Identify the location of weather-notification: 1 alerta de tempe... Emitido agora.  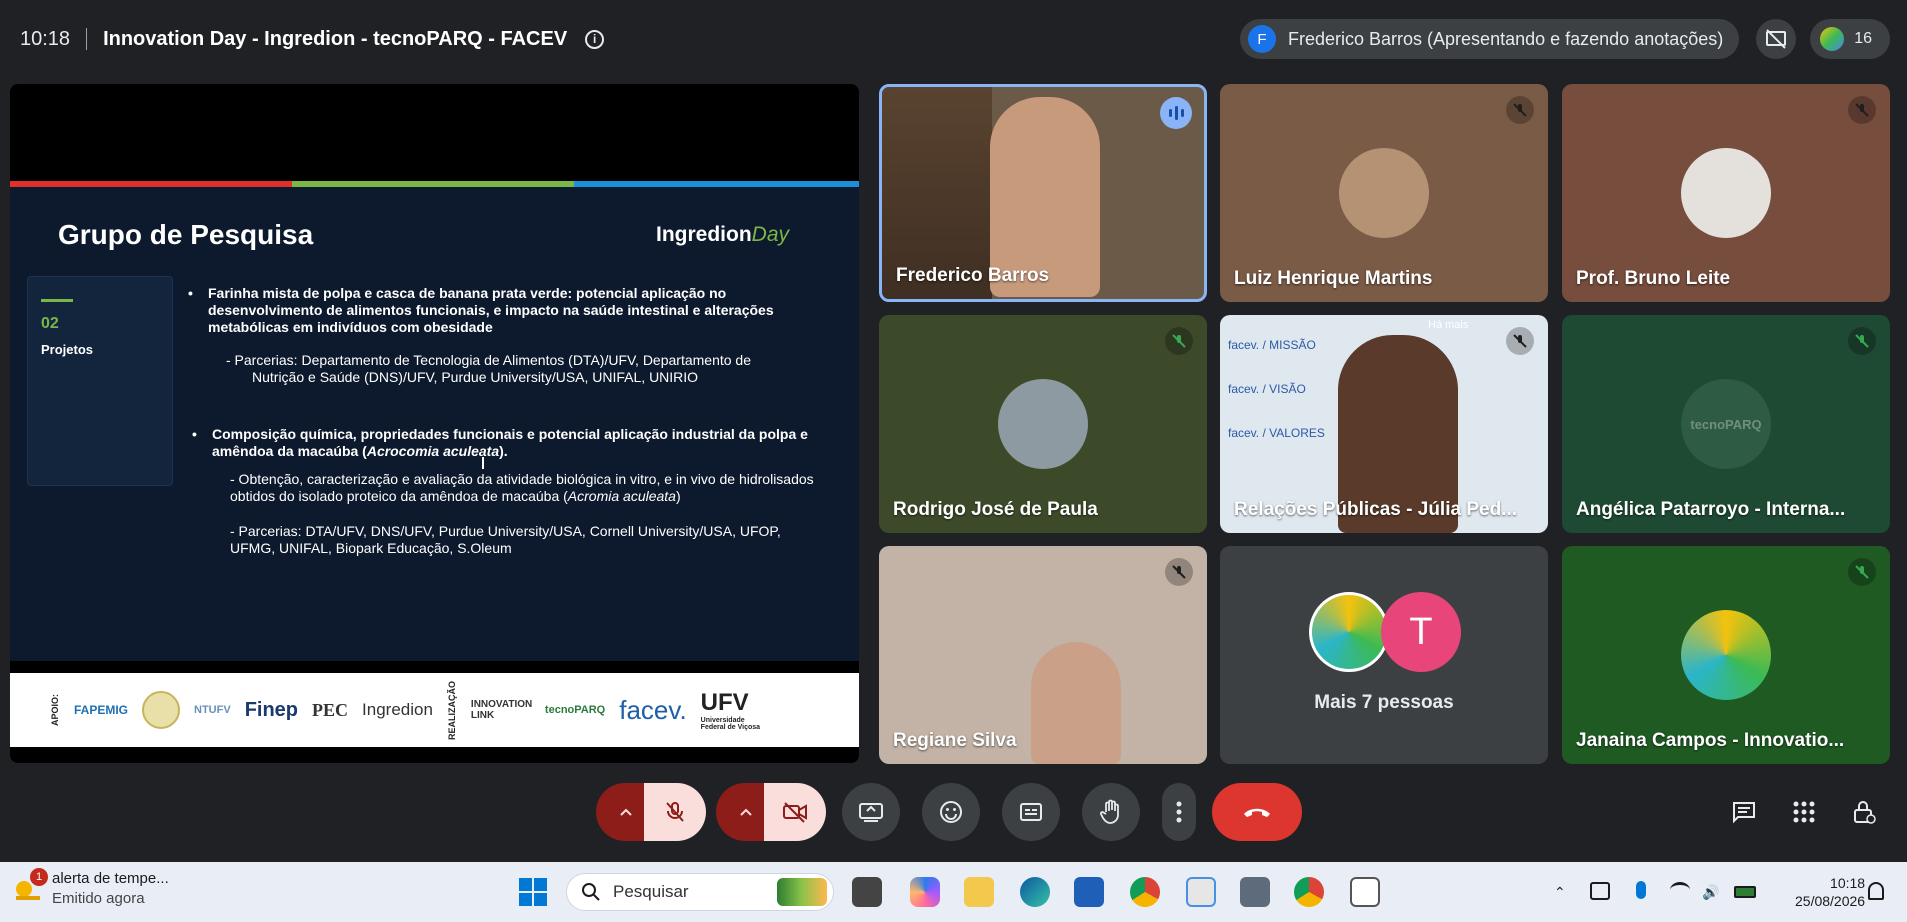
(90, 887).